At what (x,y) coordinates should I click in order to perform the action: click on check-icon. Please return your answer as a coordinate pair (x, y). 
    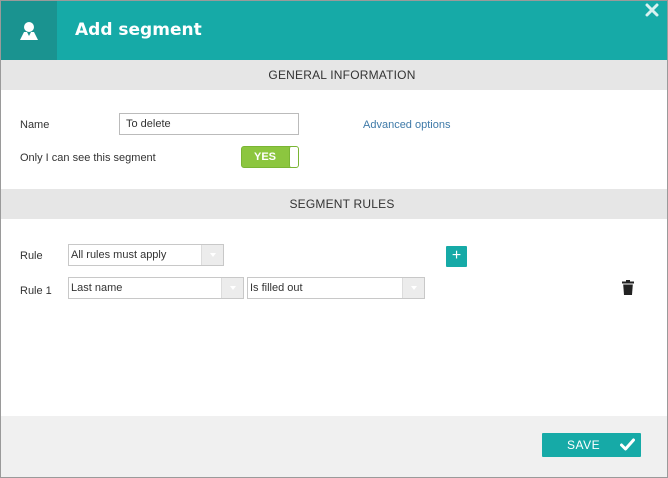
    Looking at the image, I should click on (627, 447).